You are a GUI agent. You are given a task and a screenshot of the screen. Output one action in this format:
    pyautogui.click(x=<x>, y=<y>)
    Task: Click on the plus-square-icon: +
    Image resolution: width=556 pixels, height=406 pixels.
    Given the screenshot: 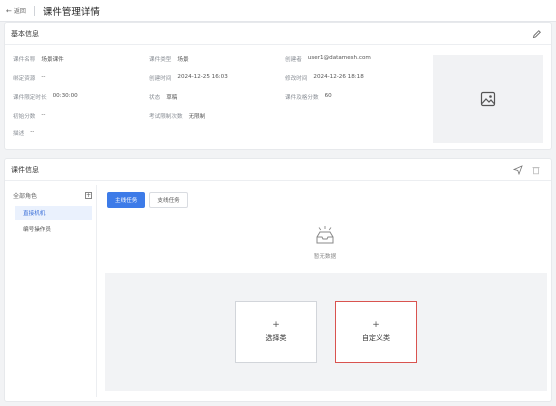 What is the action you would take?
    pyautogui.click(x=88, y=195)
    